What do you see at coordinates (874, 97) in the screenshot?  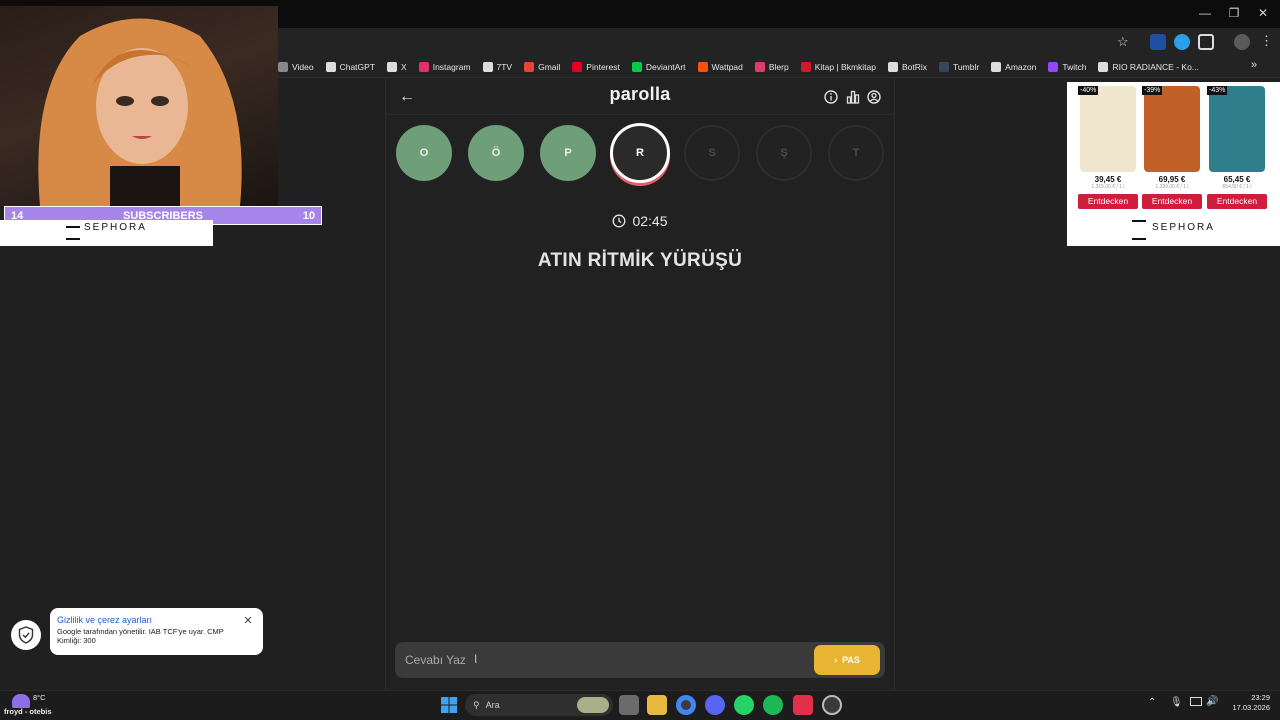 I see `user-icon` at bounding box center [874, 97].